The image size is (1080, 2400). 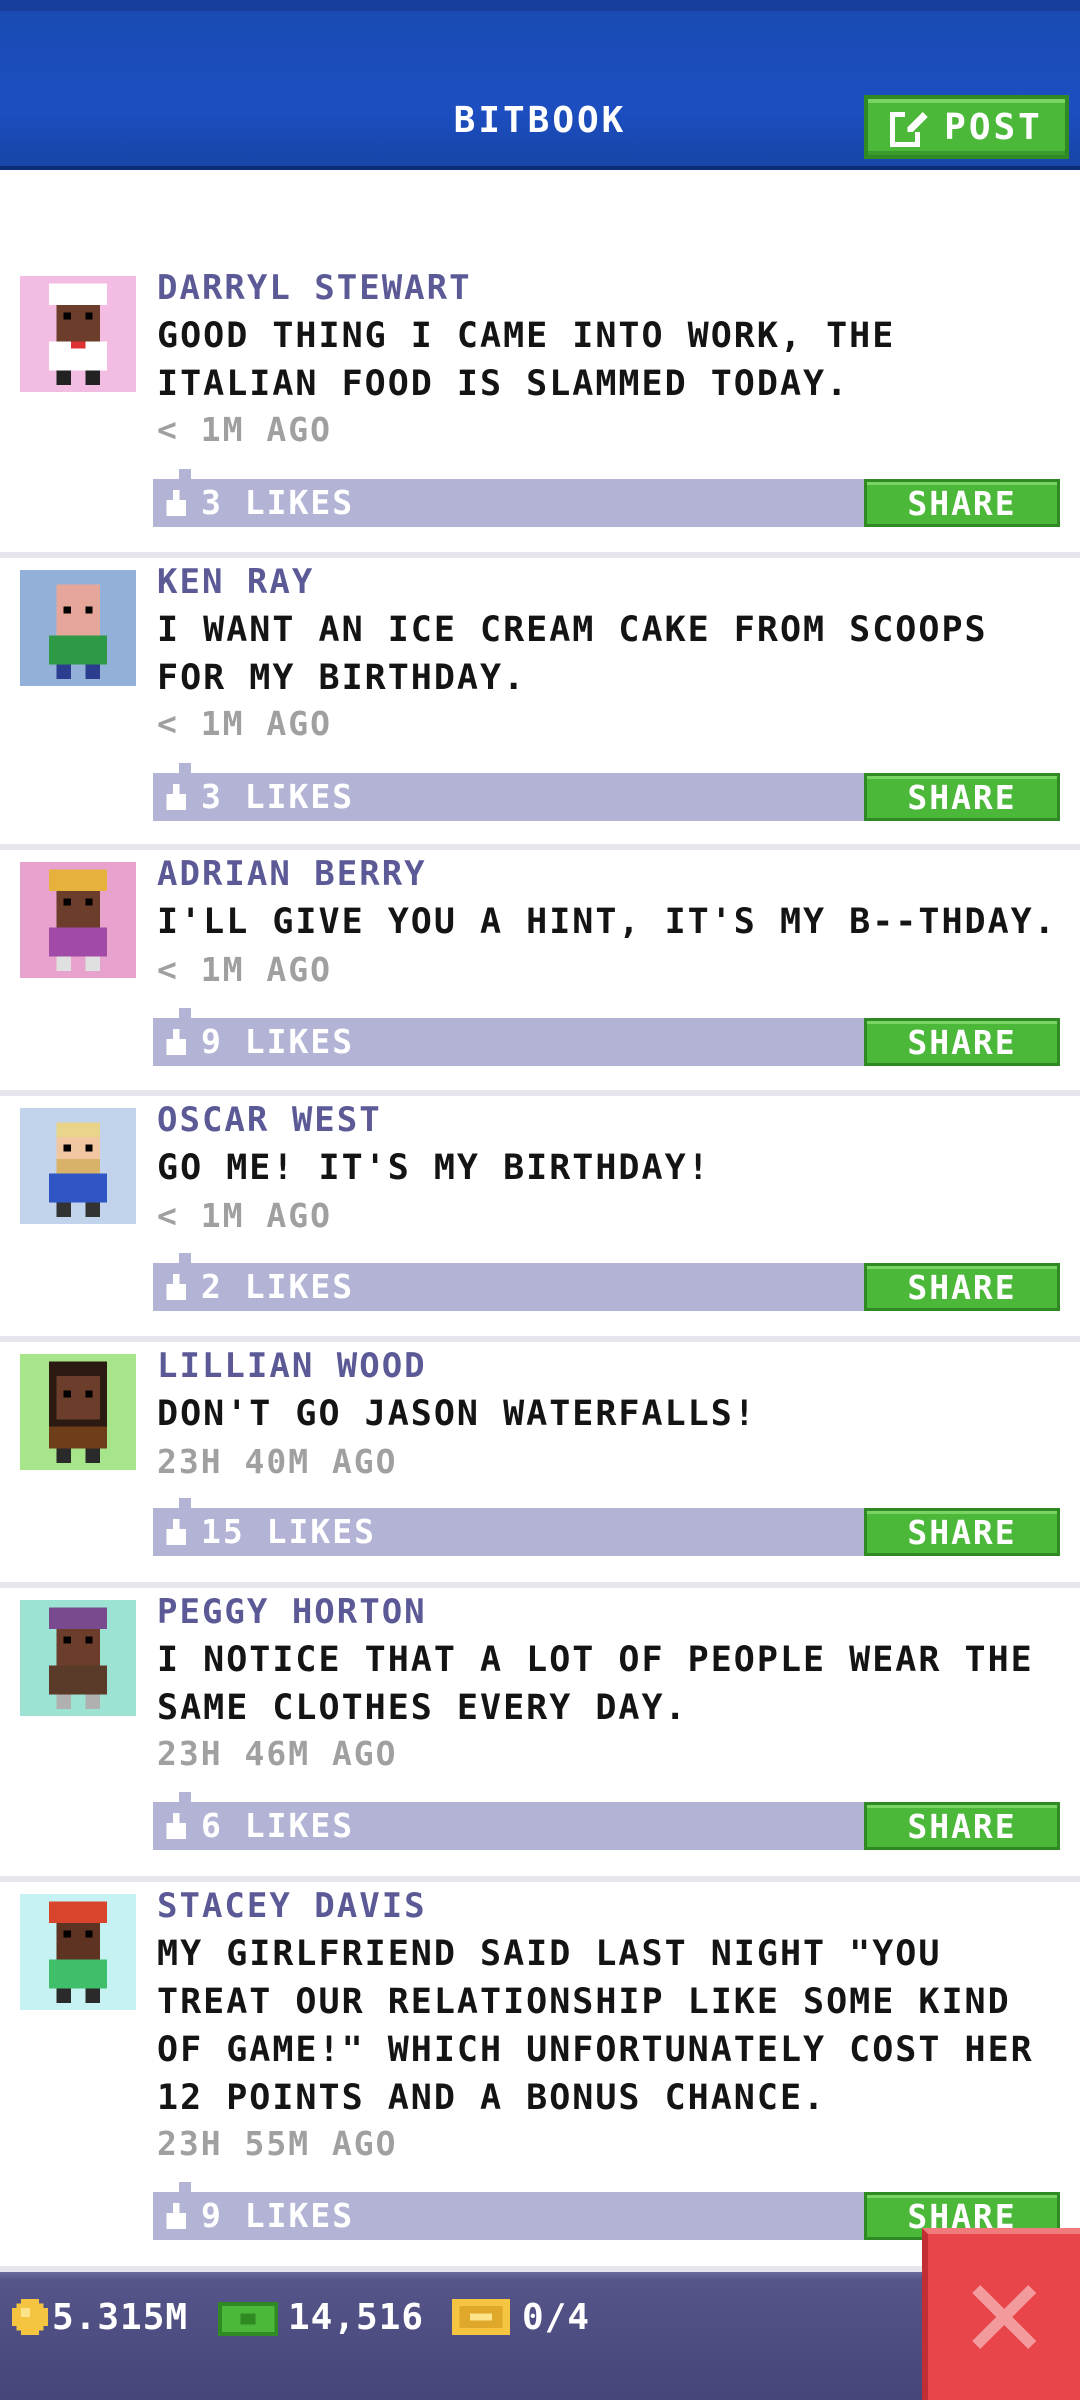 I want to click on bux-cash-icon, so click(x=248, y=2319).